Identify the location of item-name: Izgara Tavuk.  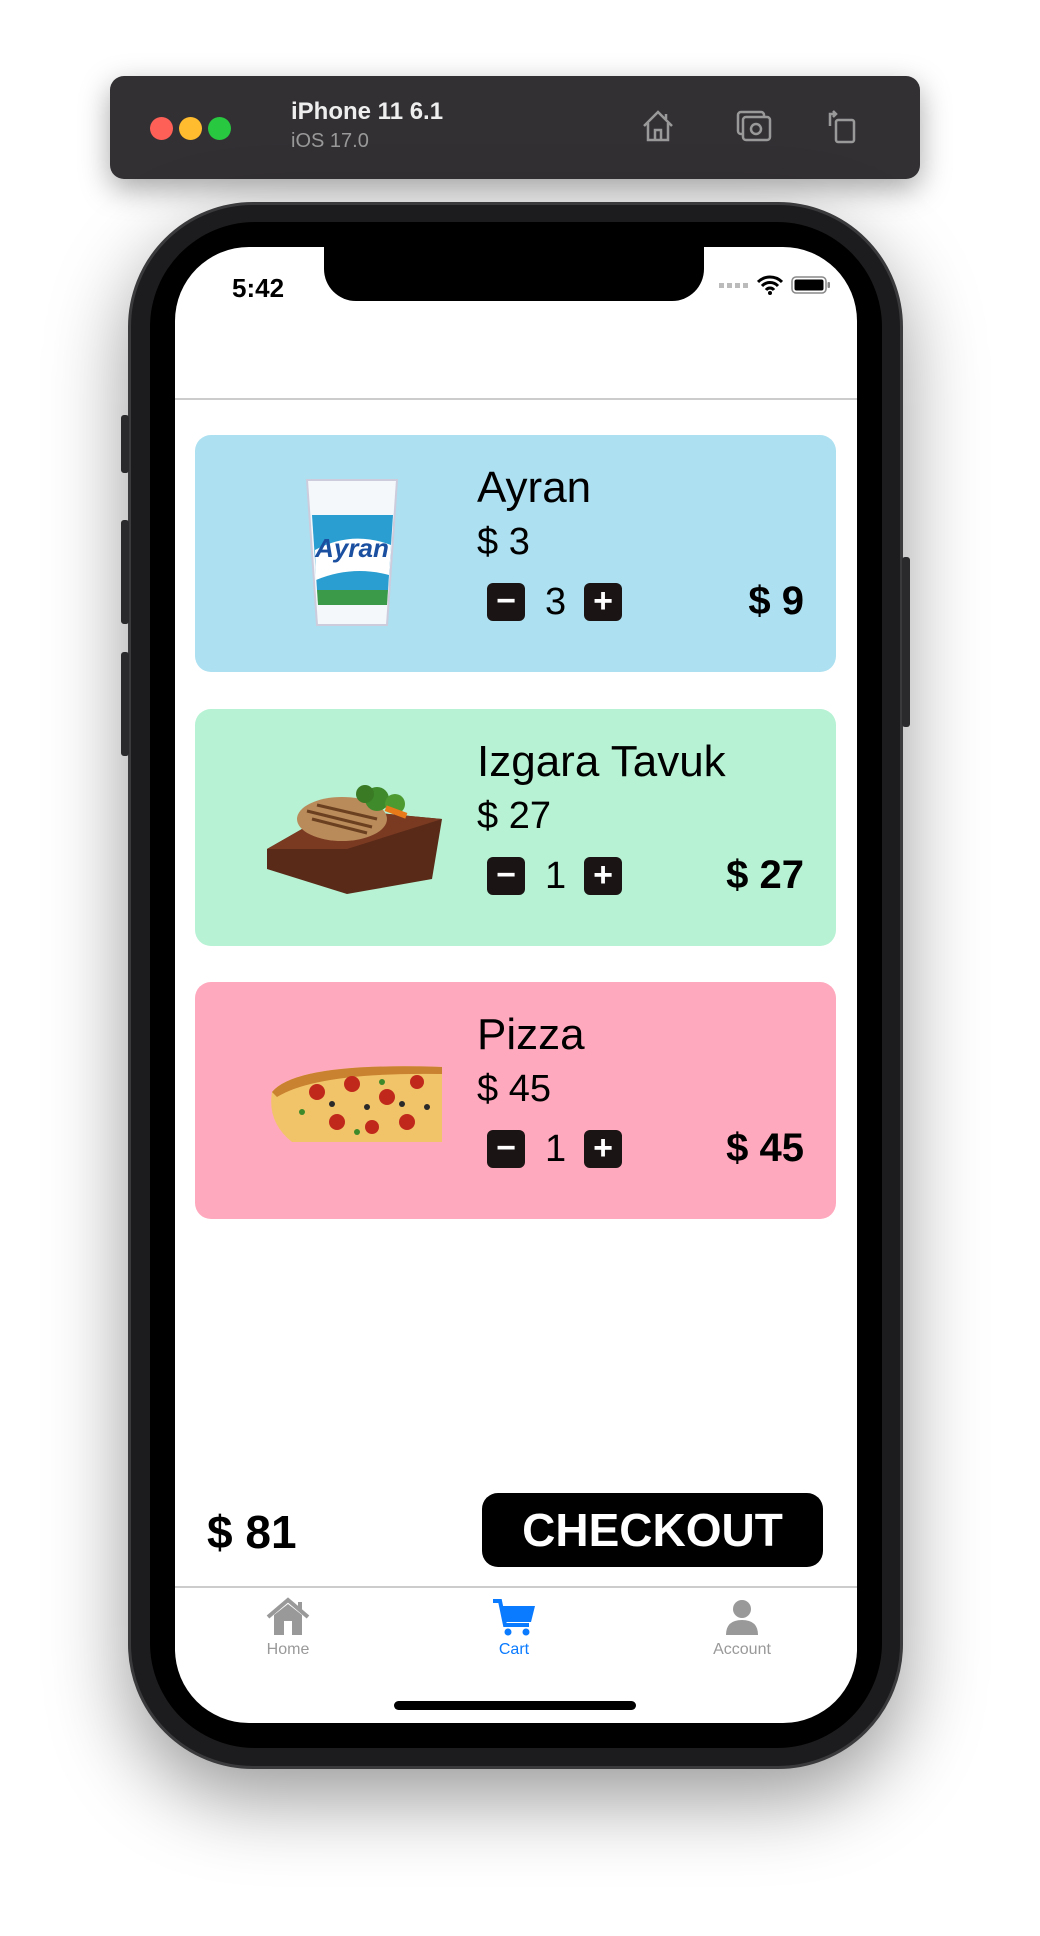
(601, 761).